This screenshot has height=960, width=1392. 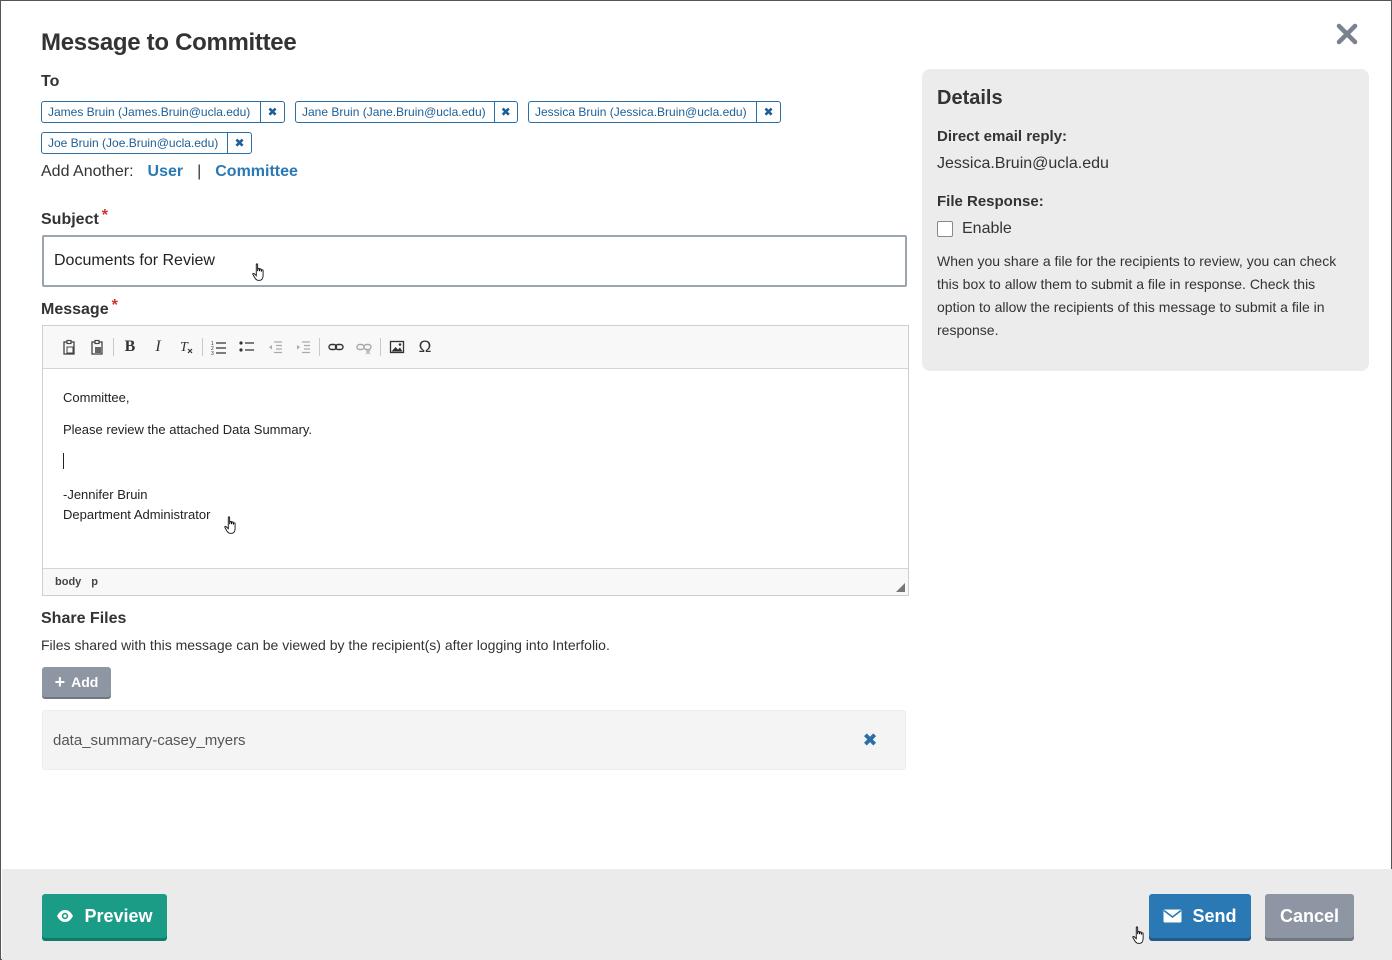 What do you see at coordinates (50, 81) in the screenshot?
I see `to-label: To` at bounding box center [50, 81].